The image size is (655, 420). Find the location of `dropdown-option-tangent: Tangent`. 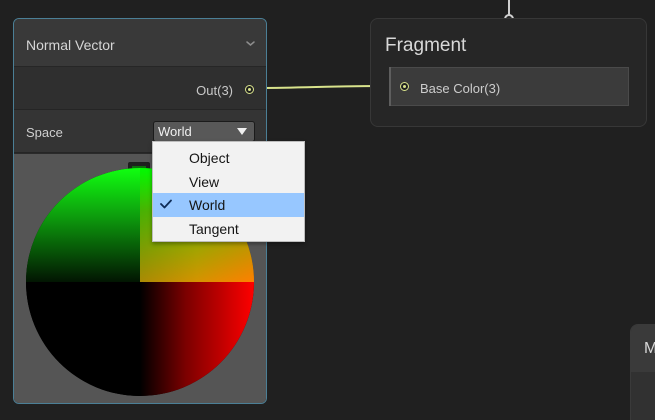

dropdown-option-tangent: Tangent is located at coordinates (228, 229).